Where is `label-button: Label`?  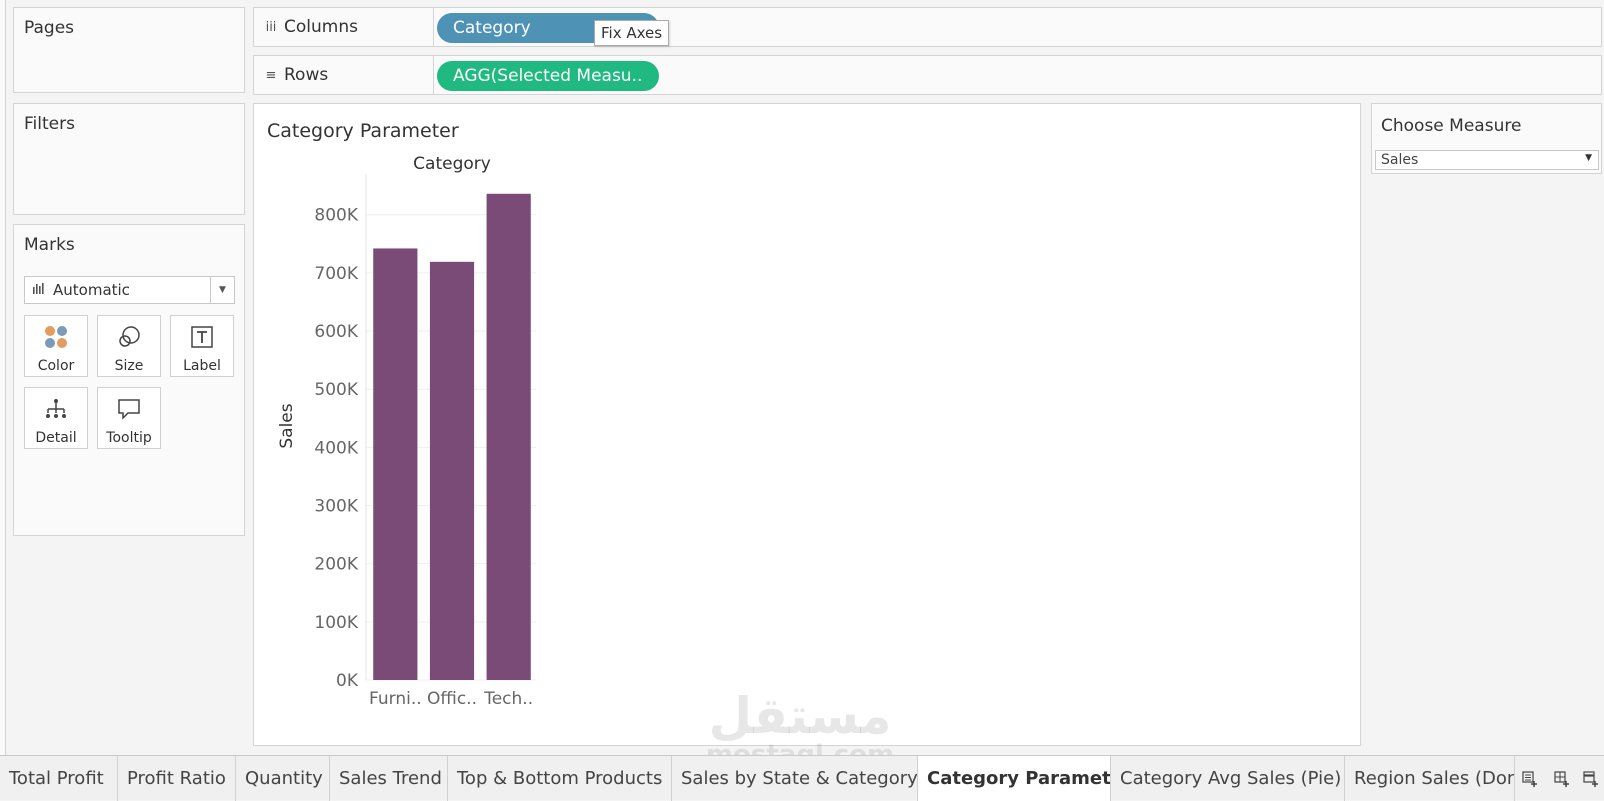
label-button: Label is located at coordinates (202, 346).